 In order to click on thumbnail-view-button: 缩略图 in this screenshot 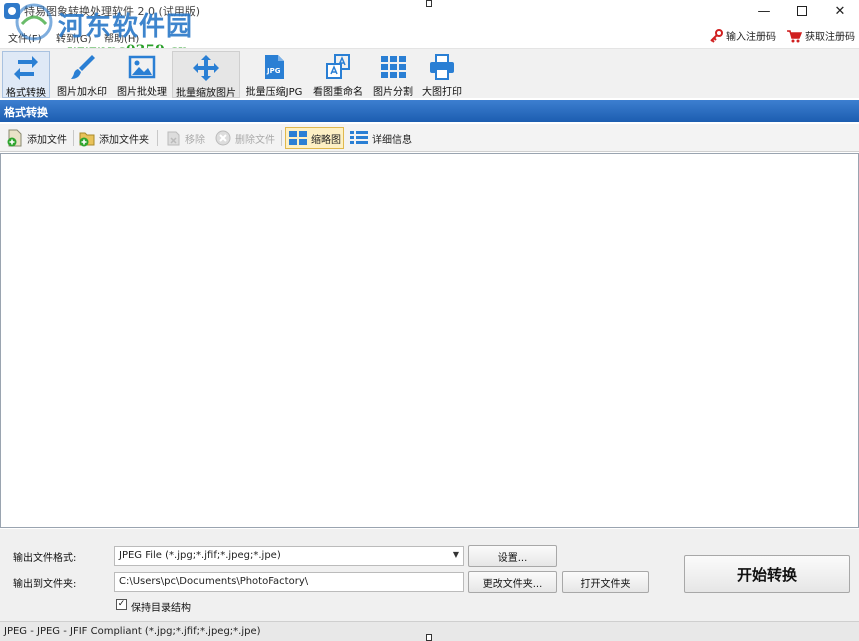, I will do `click(314, 138)`.